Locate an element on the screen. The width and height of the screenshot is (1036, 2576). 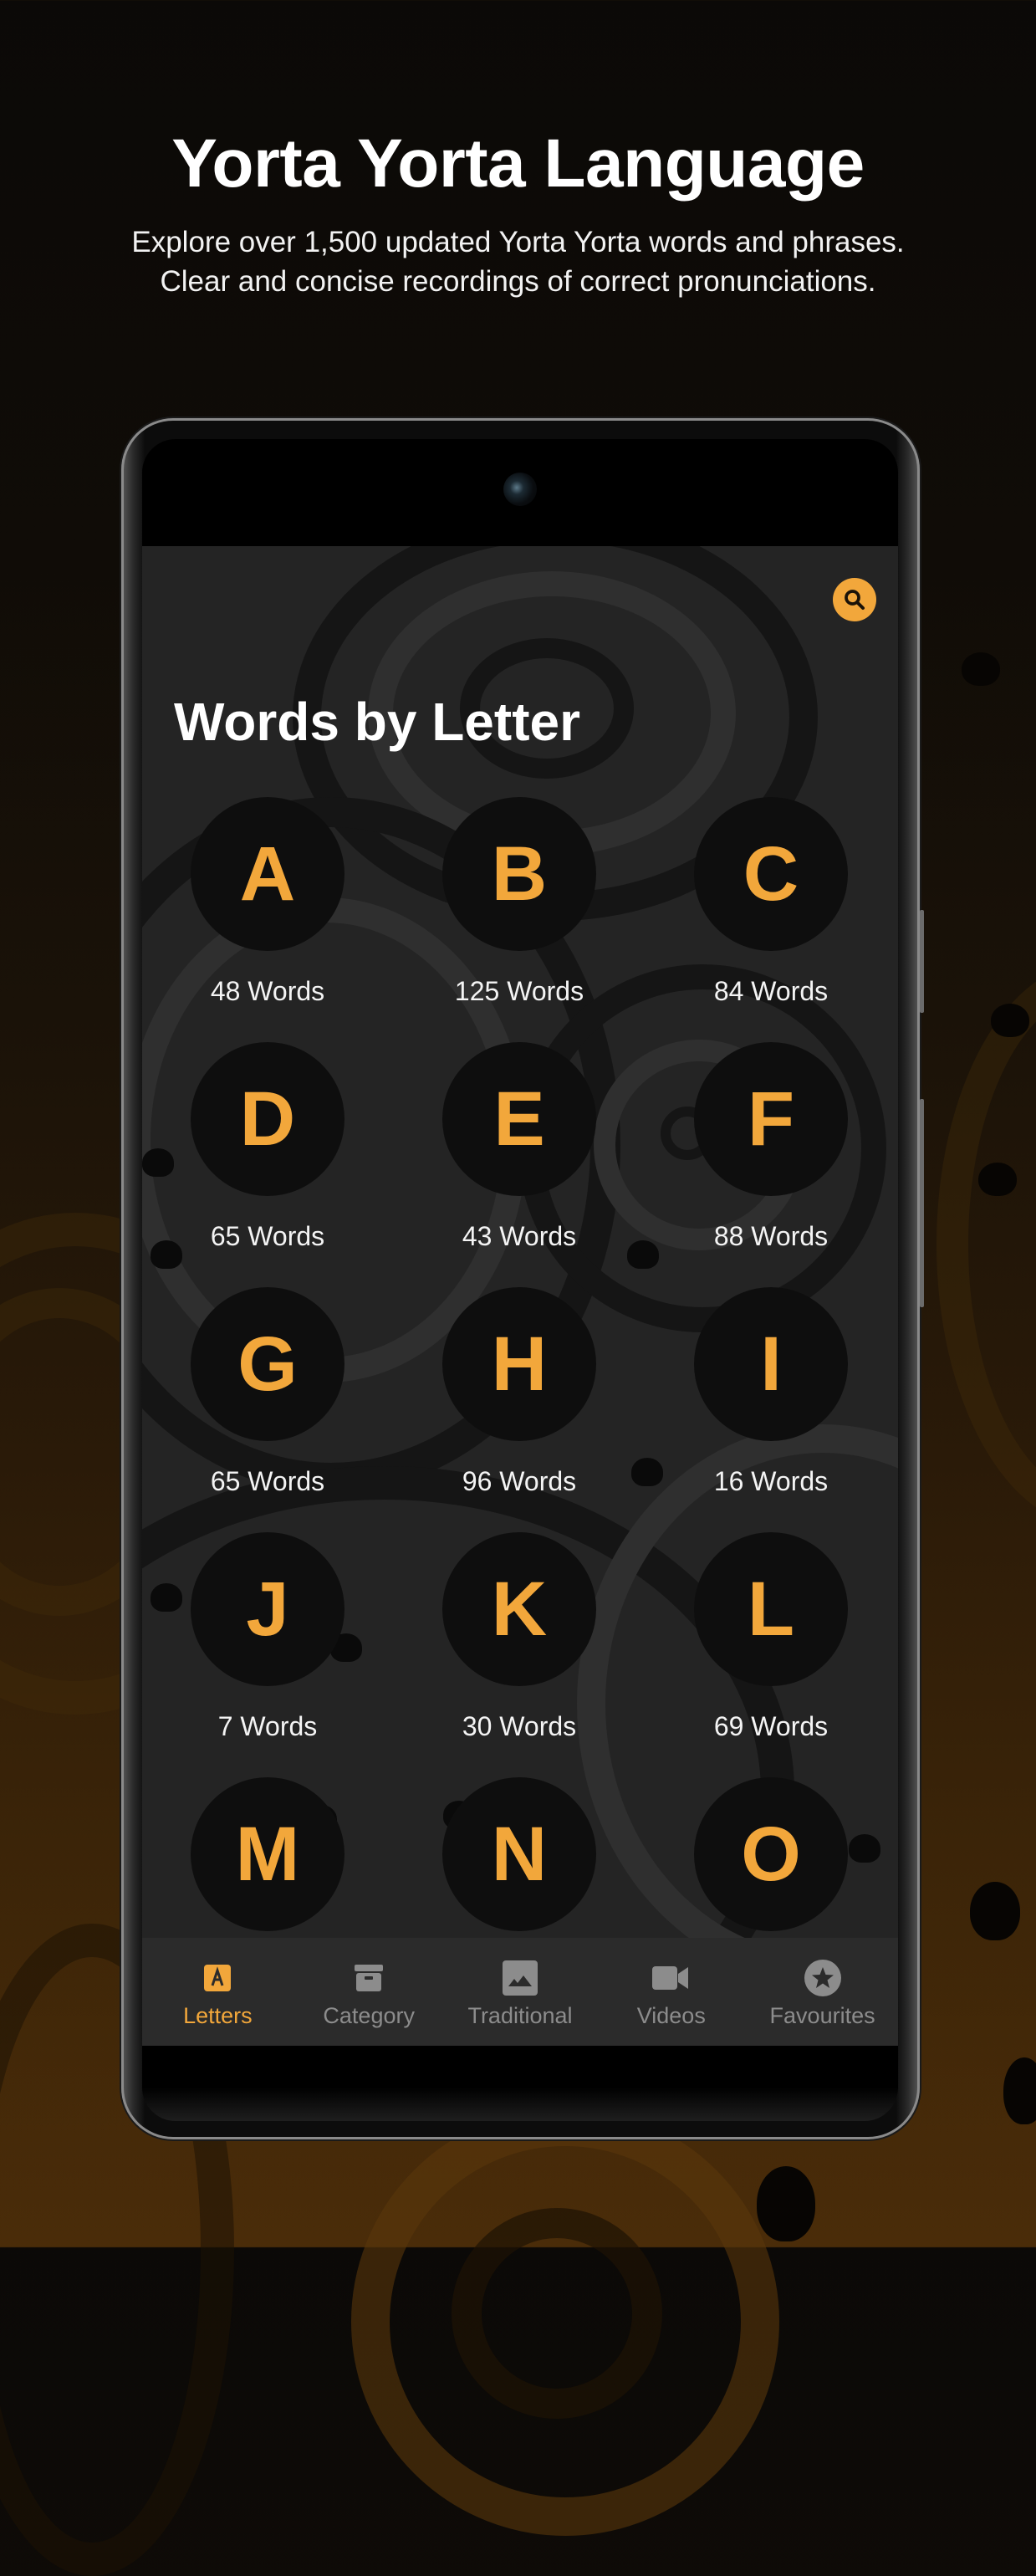
star-circle-icon is located at coordinates (823, 1978).